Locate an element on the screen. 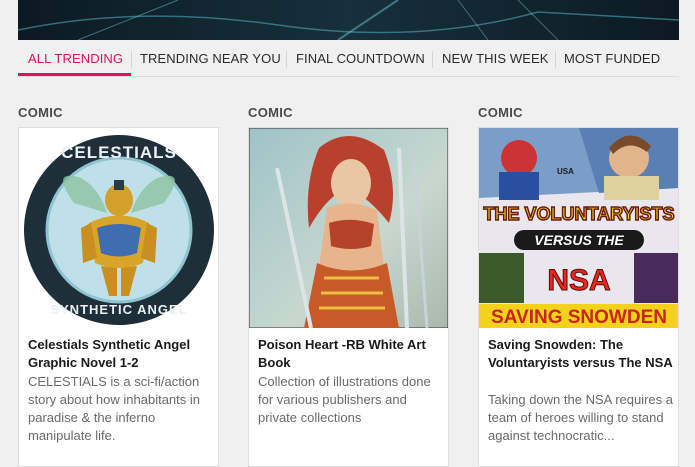 Image resolution: width=695 pixels, height=467 pixels. poison-heart-illustration-image is located at coordinates (348, 228).